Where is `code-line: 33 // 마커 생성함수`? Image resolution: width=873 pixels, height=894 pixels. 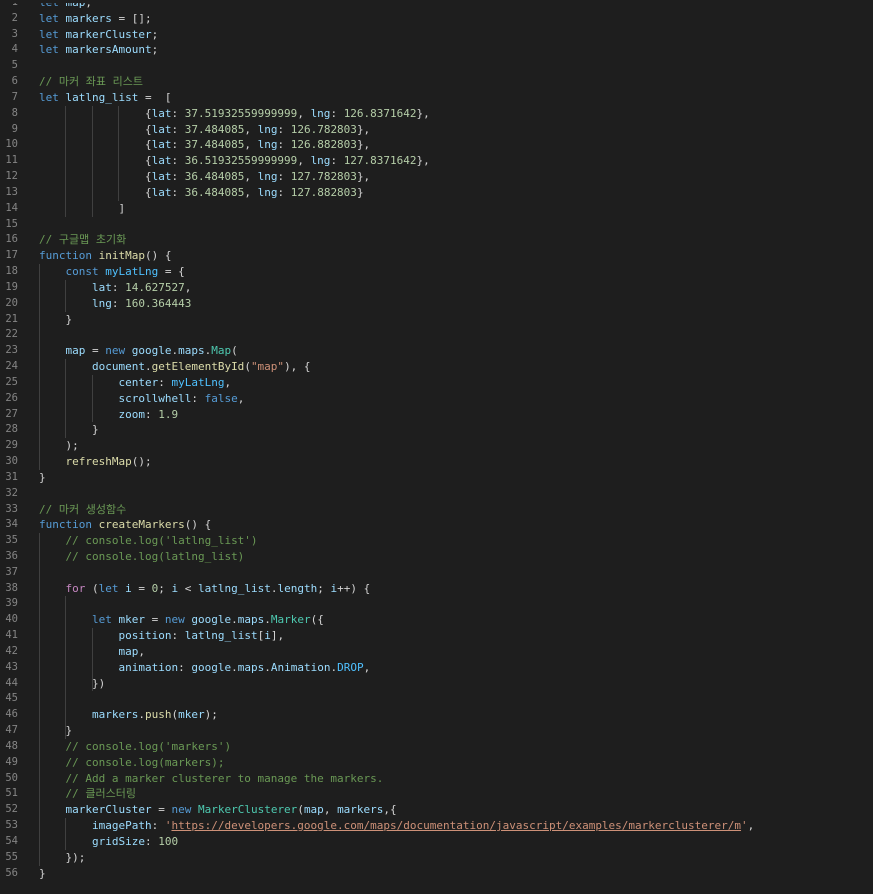 code-line: 33 // 마커 생성함수 is located at coordinates (436, 510).